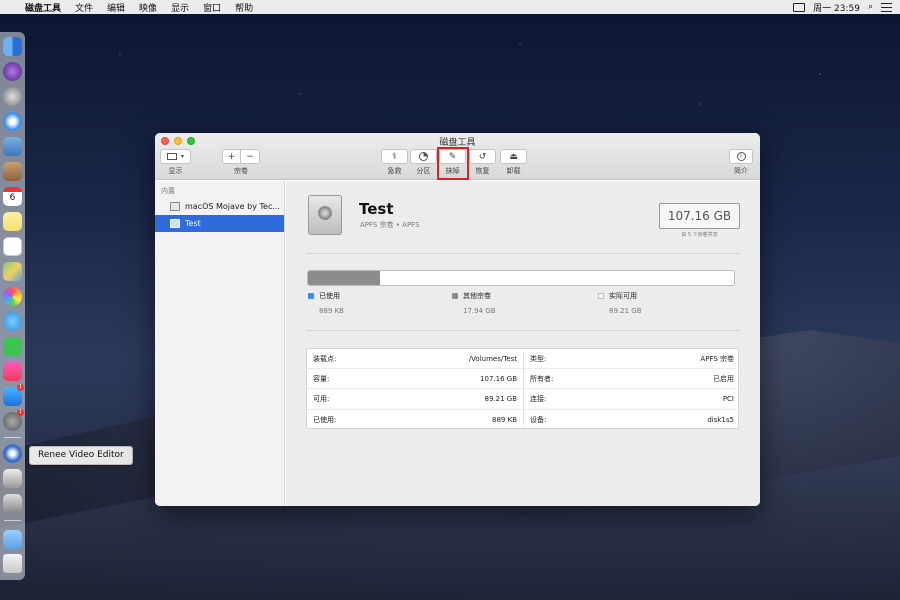 This screenshot has width=900, height=600. I want to click on display-mirror-icon, so click(799, 7).